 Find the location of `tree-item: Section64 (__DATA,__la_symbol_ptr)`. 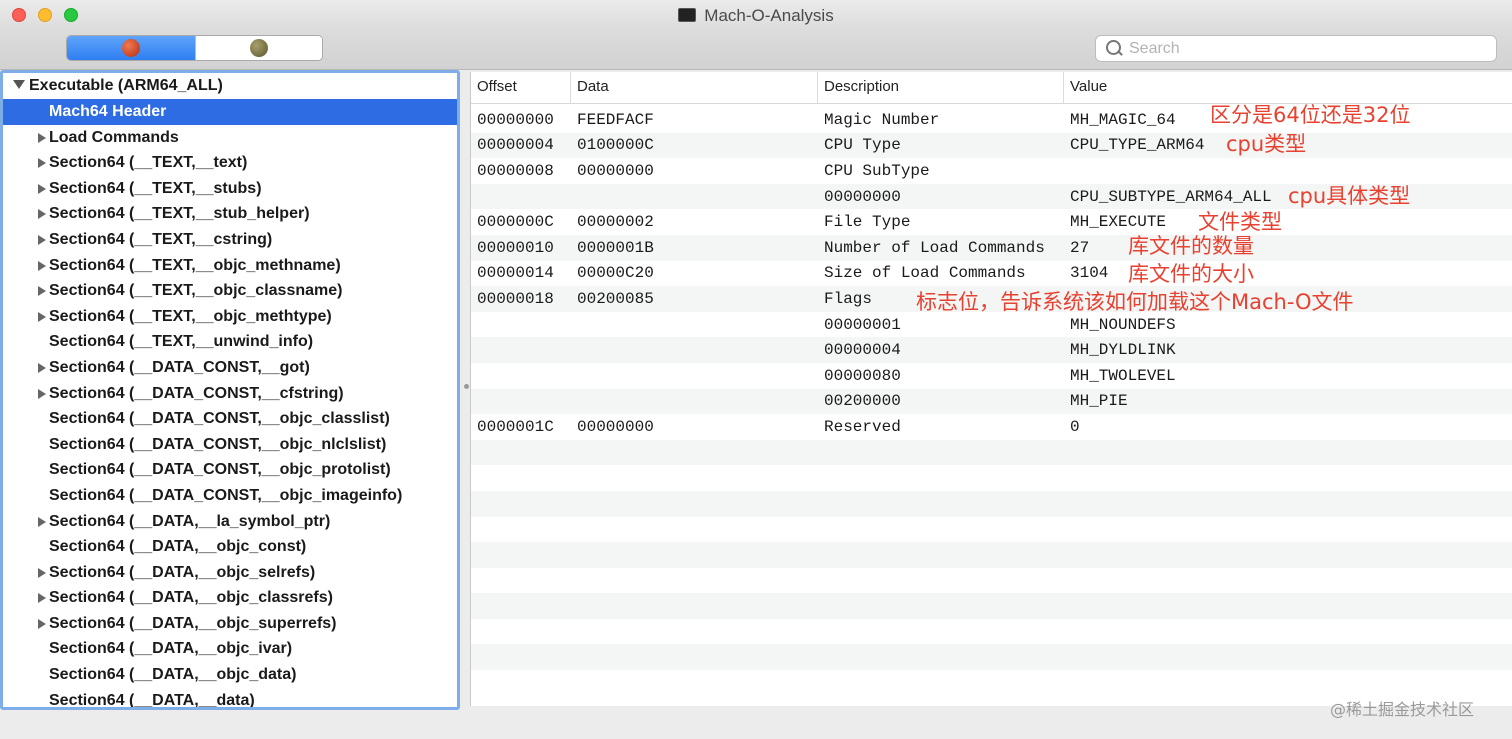

tree-item: Section64 (__DATA,__la_symbol_ptr) is located at coordinates (230, 522).